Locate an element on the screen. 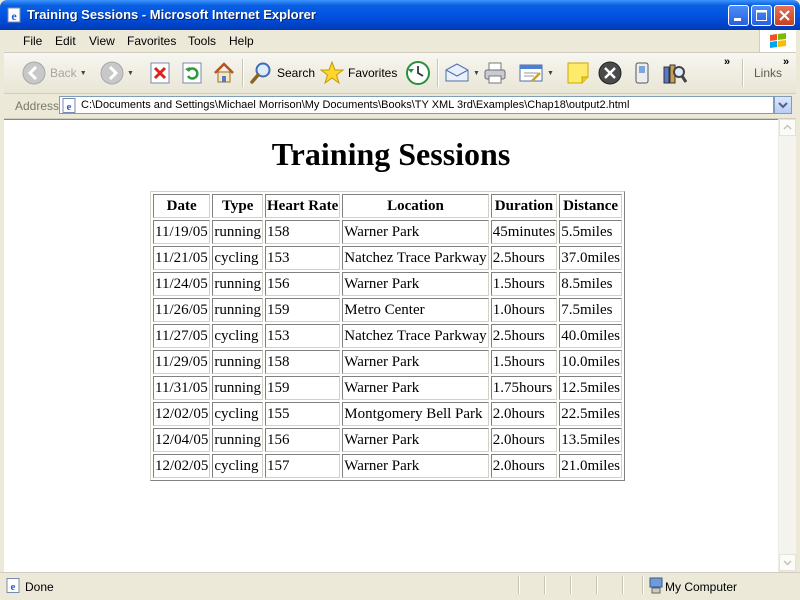  research-books-icon is located at coordinates (675, 74).